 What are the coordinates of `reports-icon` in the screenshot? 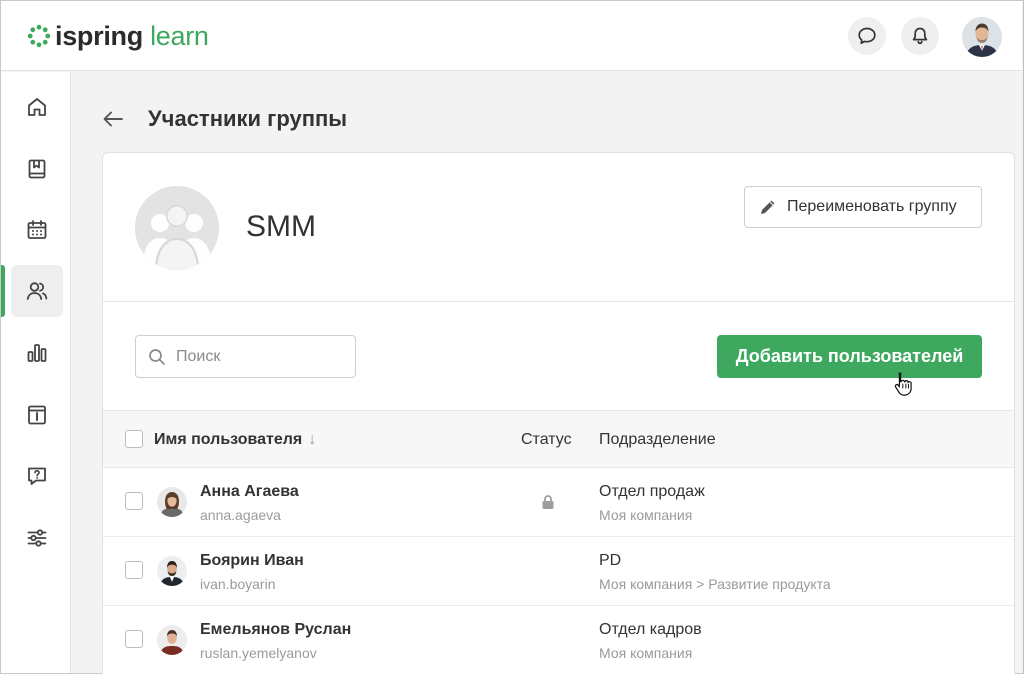 It's located at (37, 353).